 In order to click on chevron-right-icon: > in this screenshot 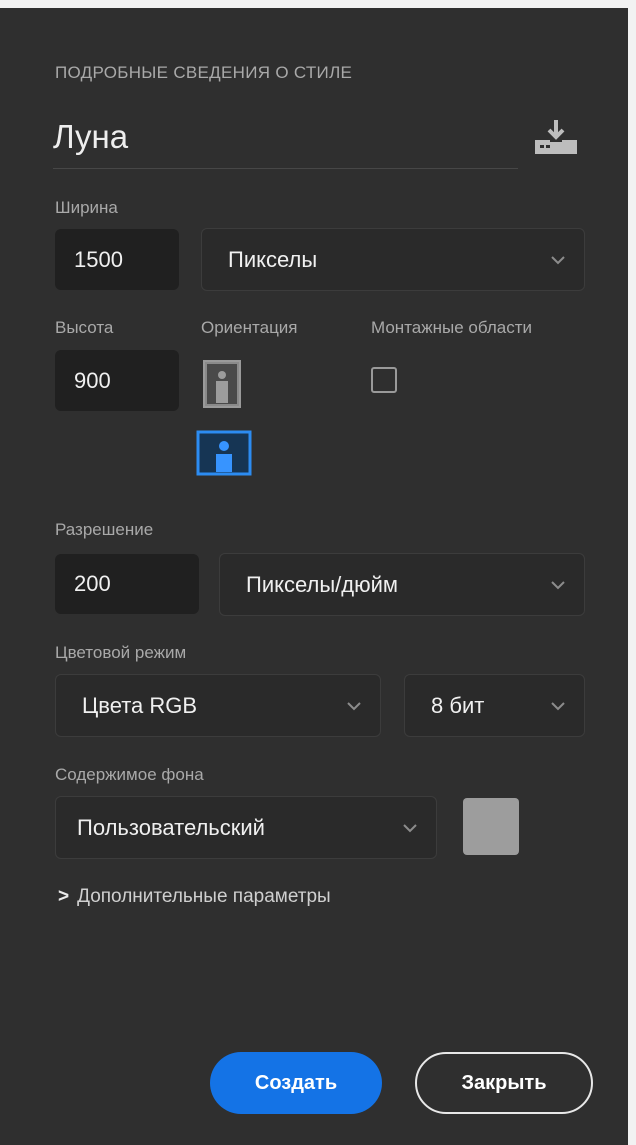, I will do `click(64, 896)`.